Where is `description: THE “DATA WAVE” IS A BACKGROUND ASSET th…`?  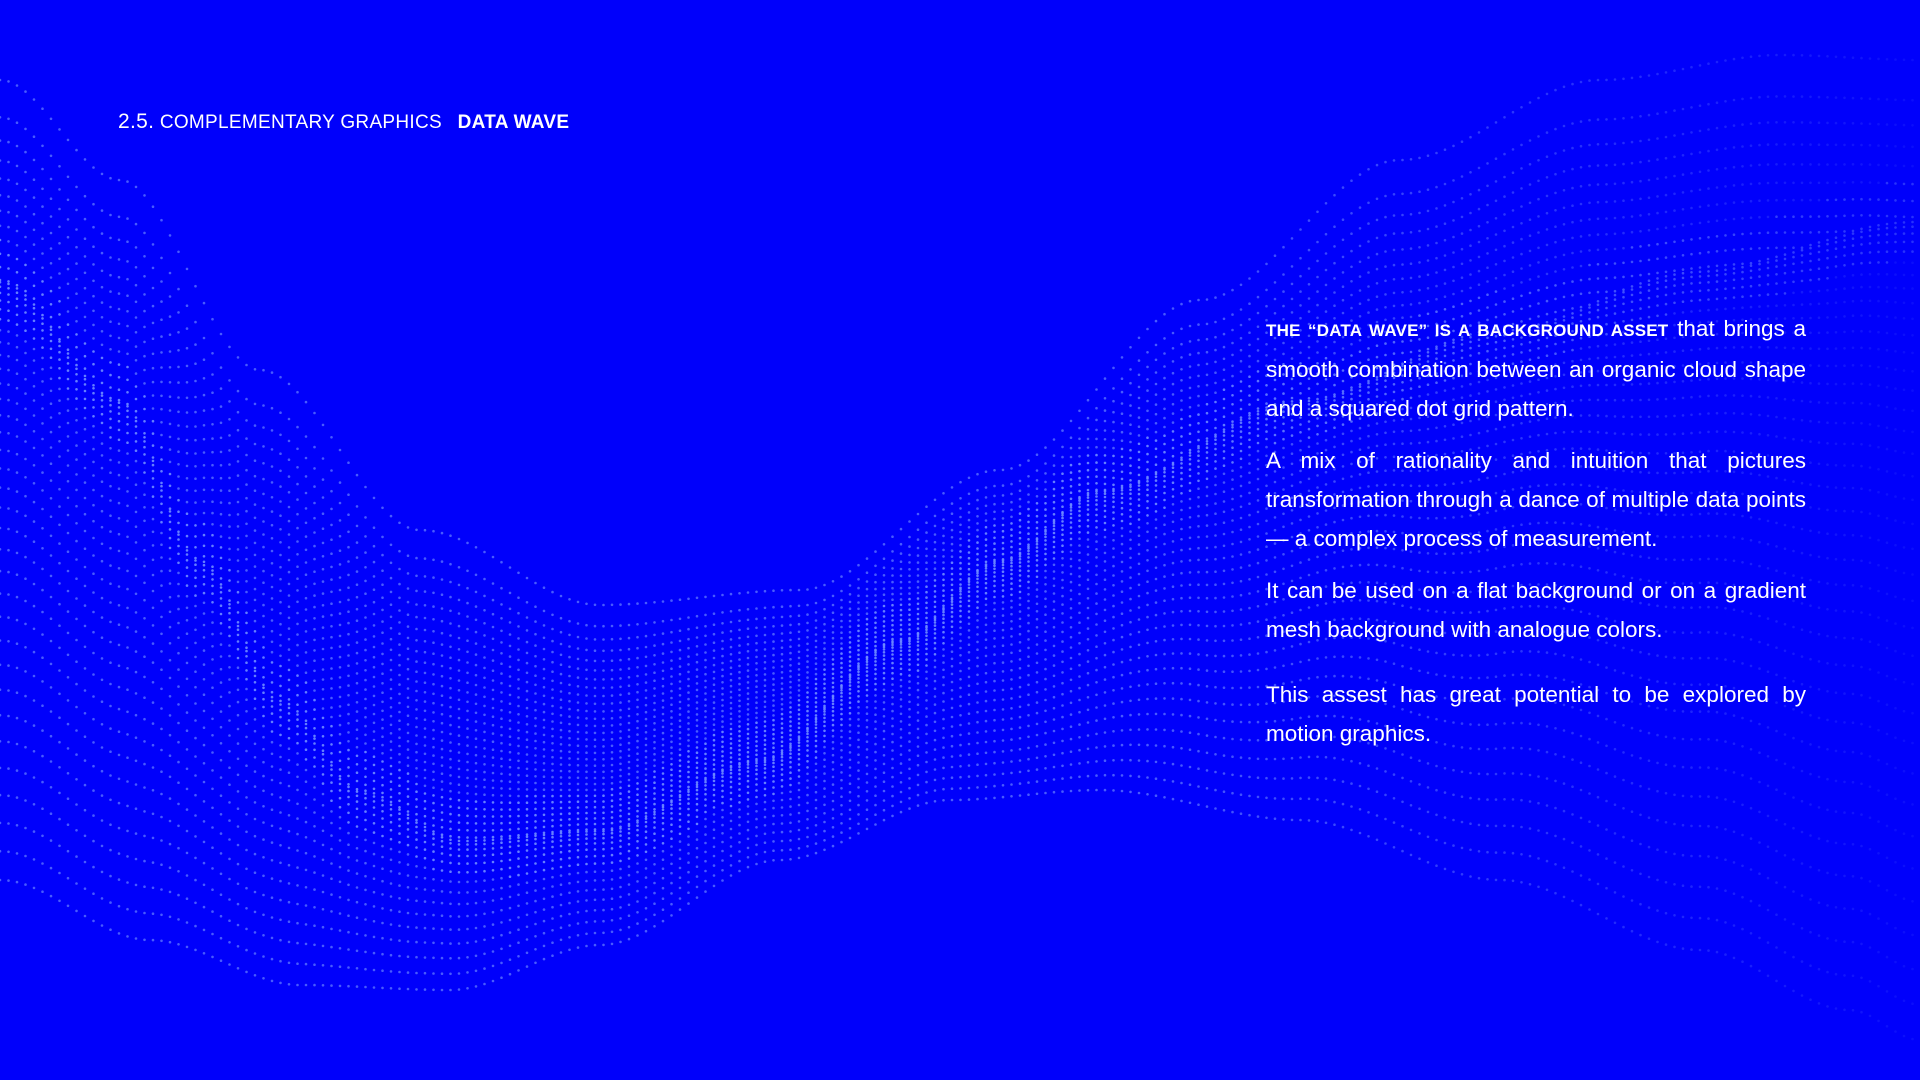
description: THE “DATA WAVE” IS A BACKGROUND ASSET th… is located at coordinates (1536, 537).